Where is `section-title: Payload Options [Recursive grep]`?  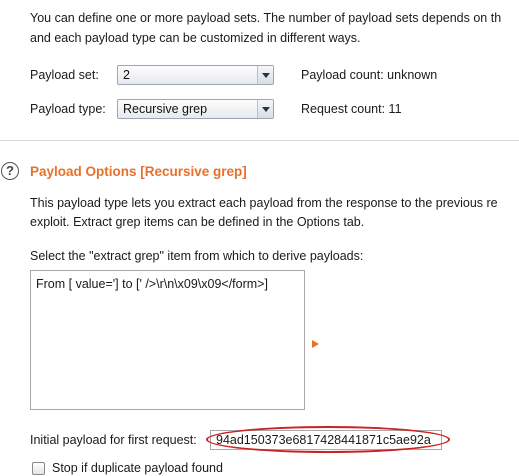 section-title: Payload Options [Recursive grep] is located at coordinates (138, 171).